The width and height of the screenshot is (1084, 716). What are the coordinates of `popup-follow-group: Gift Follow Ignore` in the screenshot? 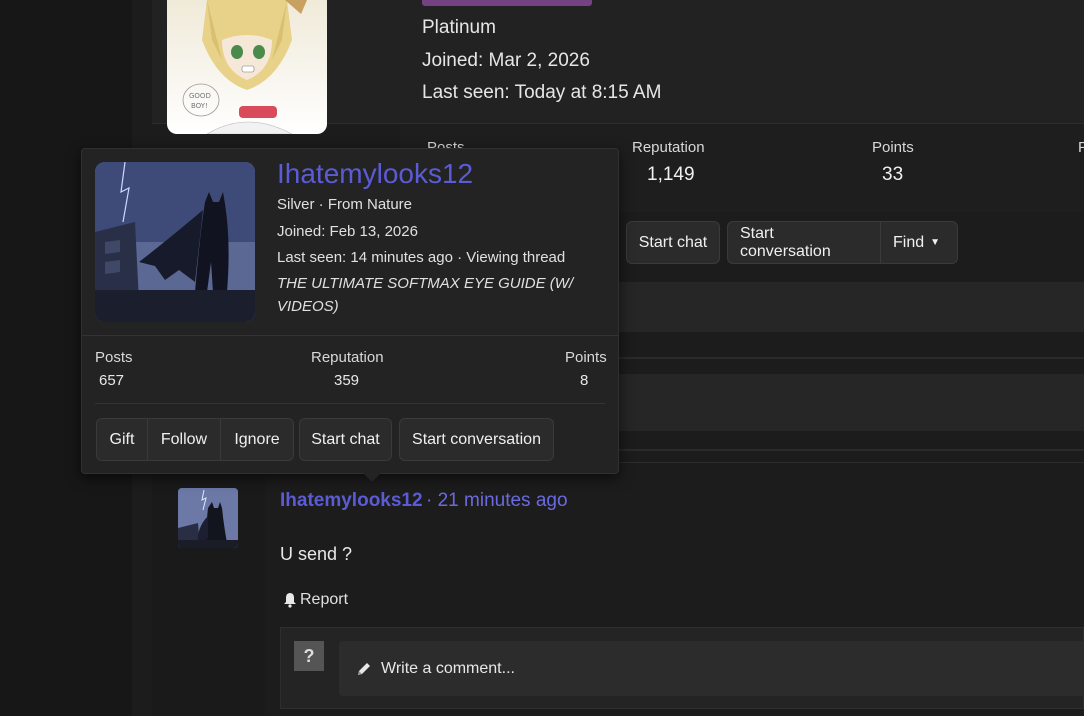 It's located at (195, 439).